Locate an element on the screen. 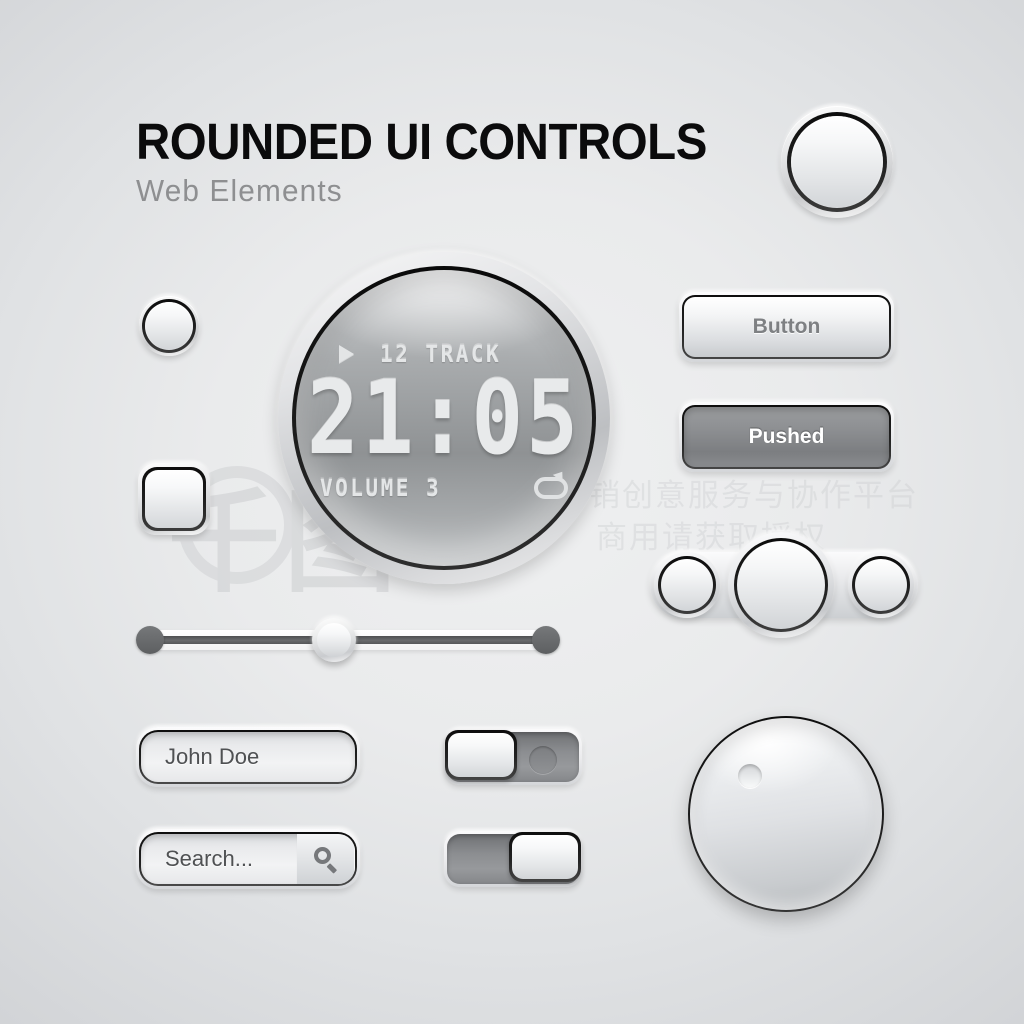 This screenshot has height=1024, width=1024. toggle-off-indicator-dot is located at coordinates (543, 760).